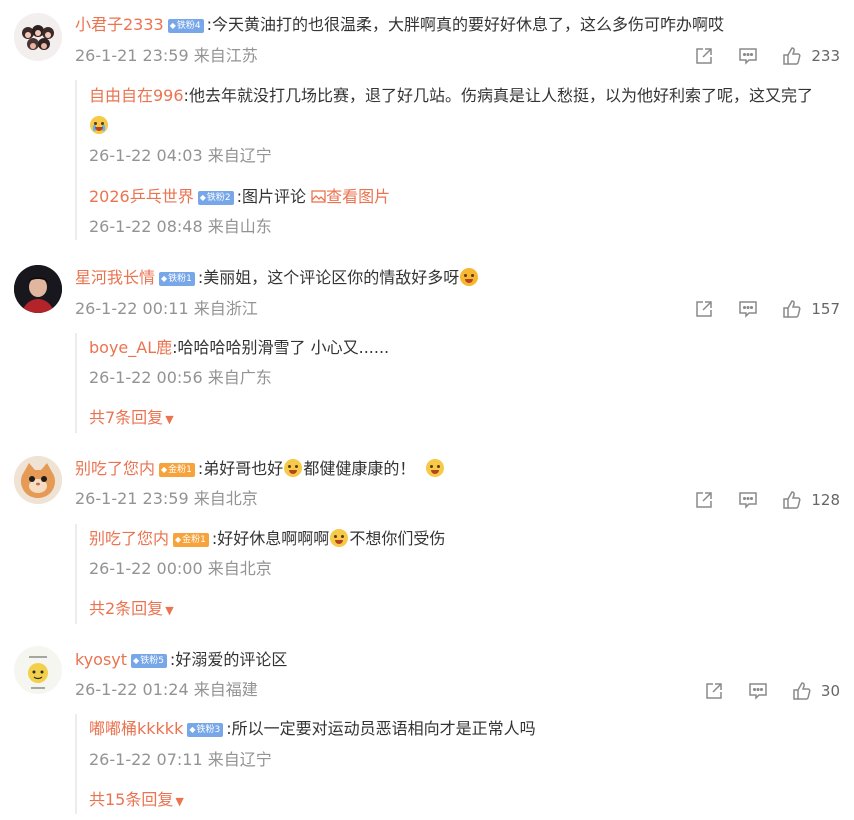 The width and height of the screenshot is (854, 820). Describe the element at coordinates (180, 226) in the screenshot. I see `reply-meta: 26-1-22 08:48 来自山东` at that location.